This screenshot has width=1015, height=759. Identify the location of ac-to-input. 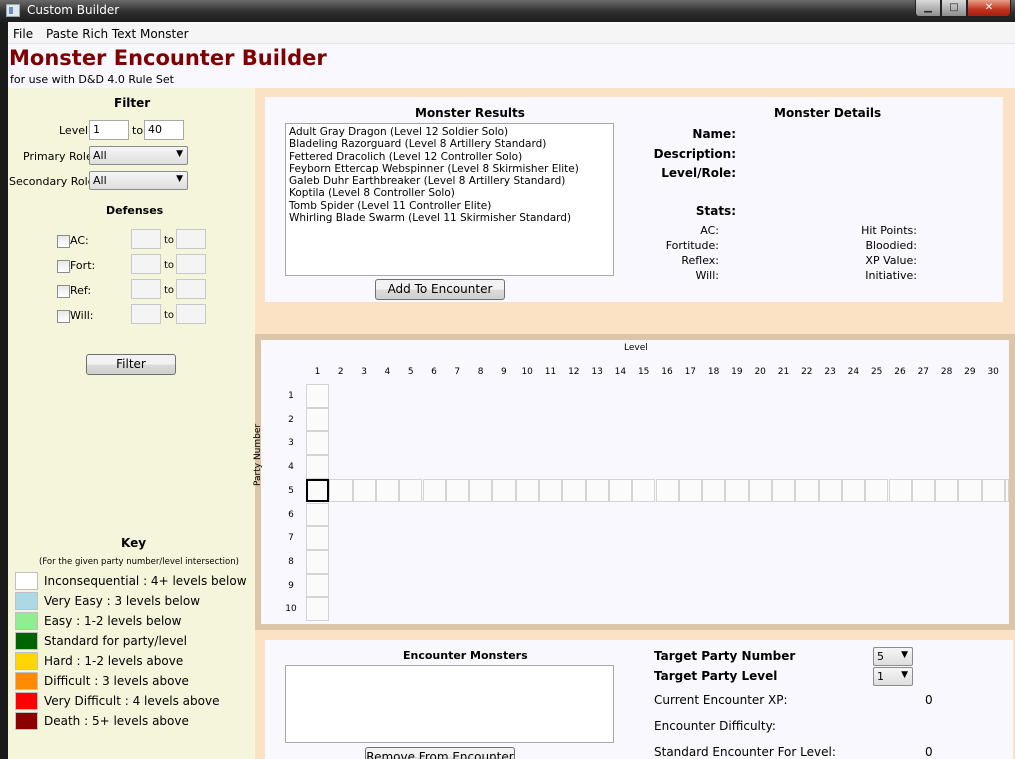
(191, 239).